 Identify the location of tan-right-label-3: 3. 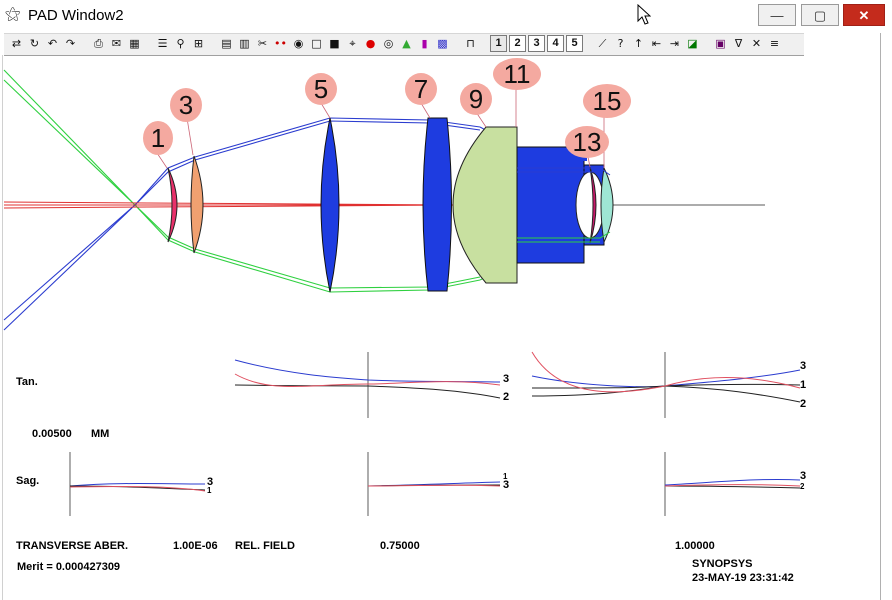
(803, 366).